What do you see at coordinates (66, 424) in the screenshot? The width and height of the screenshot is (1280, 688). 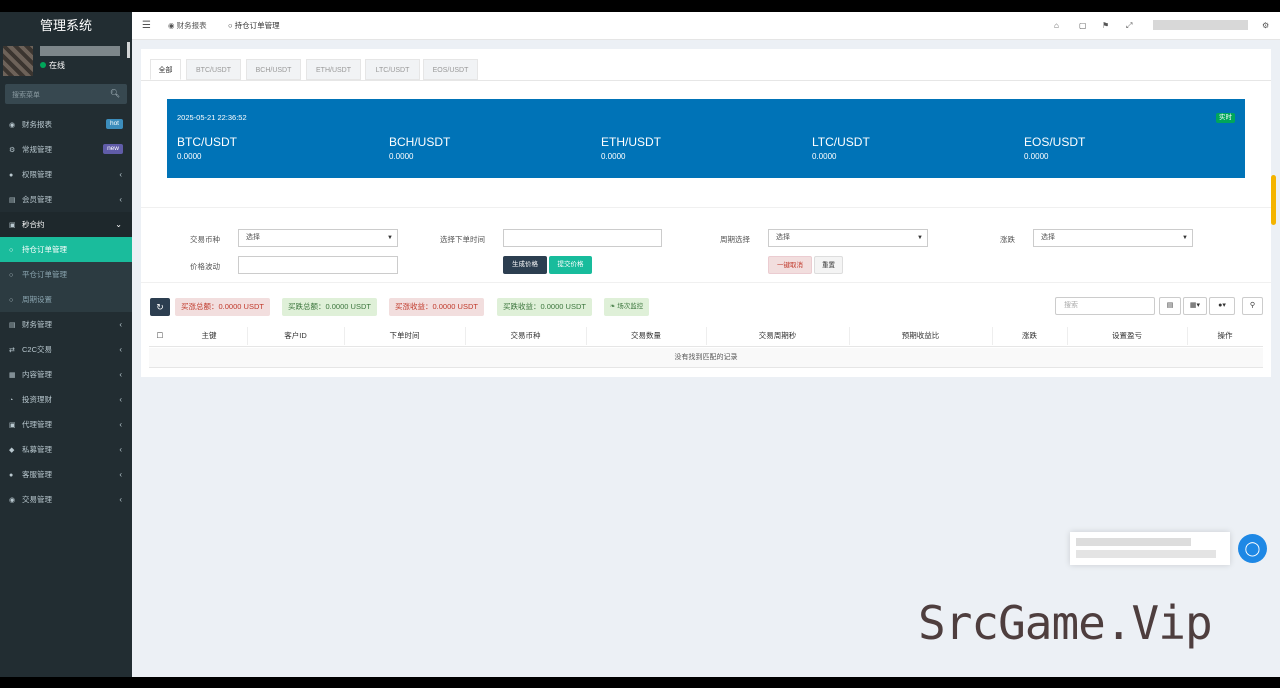 I see `sidebar-item-agents: ▣ 代理管理 ‹` at bounding box center [66, 424].